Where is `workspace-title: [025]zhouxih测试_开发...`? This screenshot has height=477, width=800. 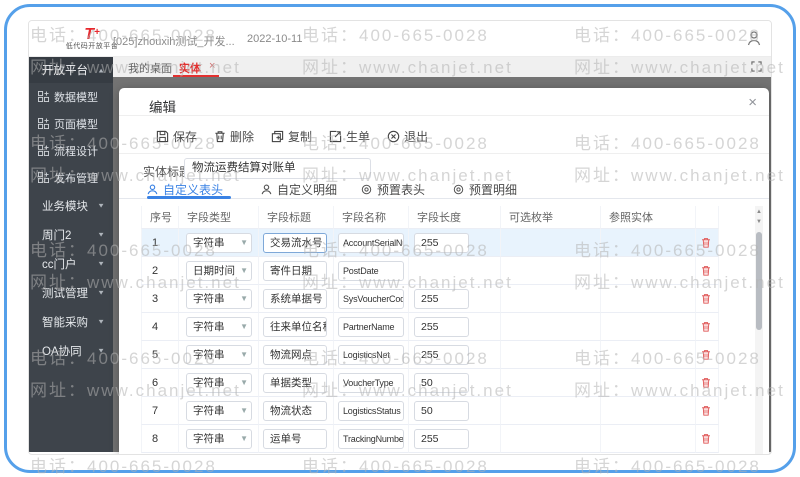
workspace-title: [025]zhouxih测试_开发... is located at coordinates (174, 42).